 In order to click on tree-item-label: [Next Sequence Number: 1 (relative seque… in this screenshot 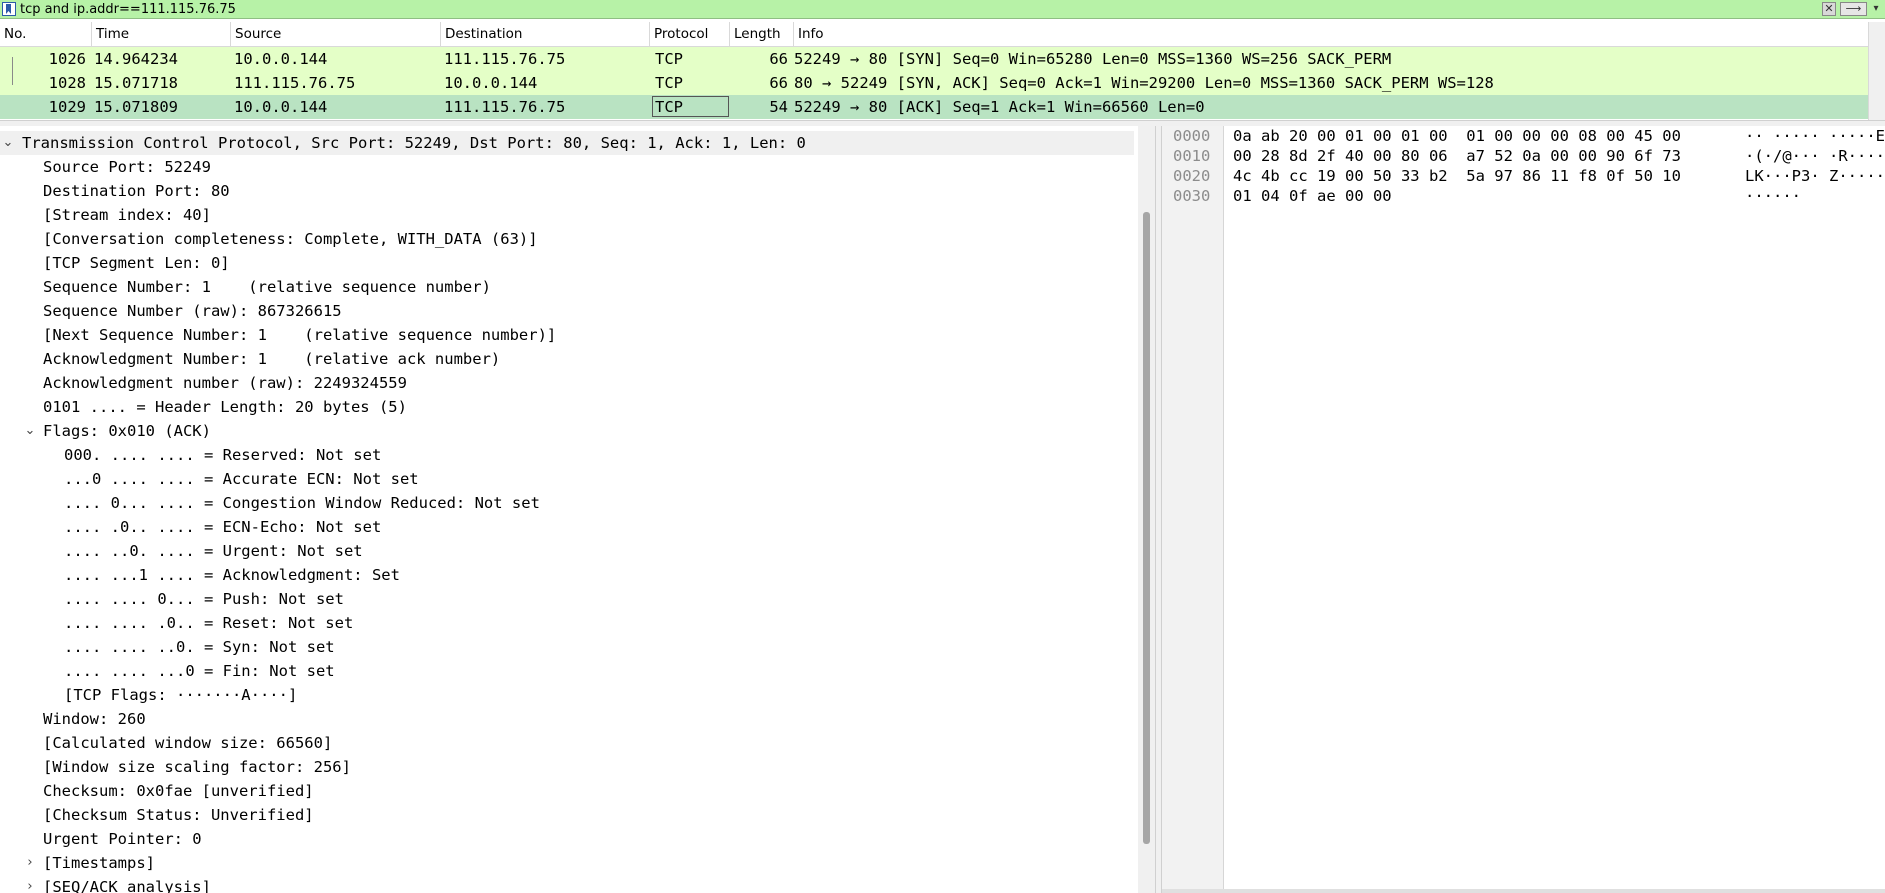, I will do `click(300, 335)`.